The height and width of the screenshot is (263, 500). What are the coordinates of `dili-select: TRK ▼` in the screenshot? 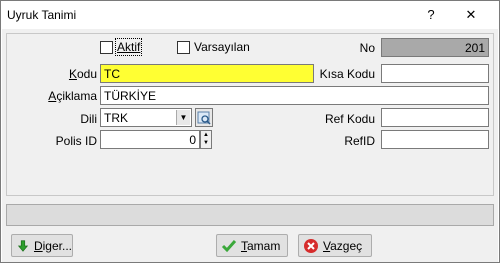 It's located at (146, 117).